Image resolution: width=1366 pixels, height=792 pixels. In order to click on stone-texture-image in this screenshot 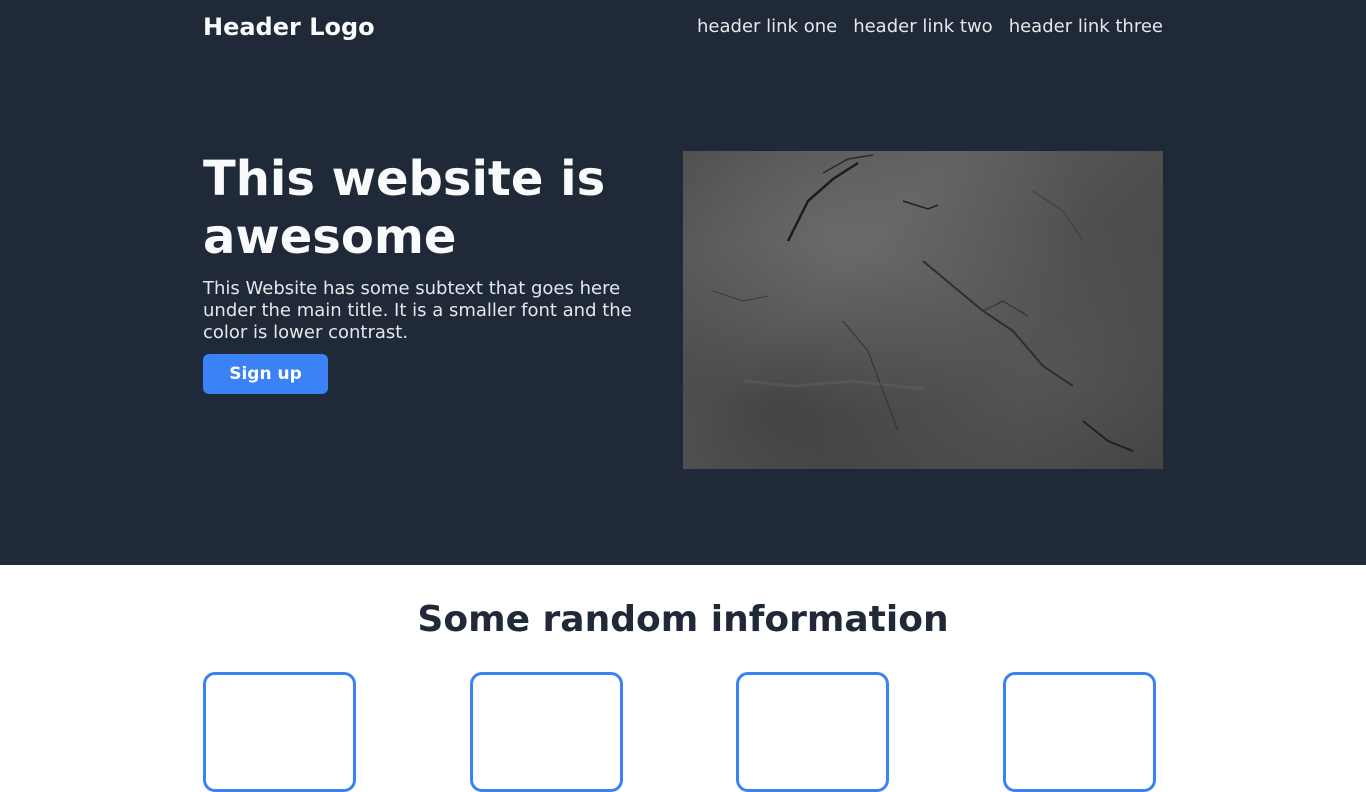, I will do `click(923, 310)`.